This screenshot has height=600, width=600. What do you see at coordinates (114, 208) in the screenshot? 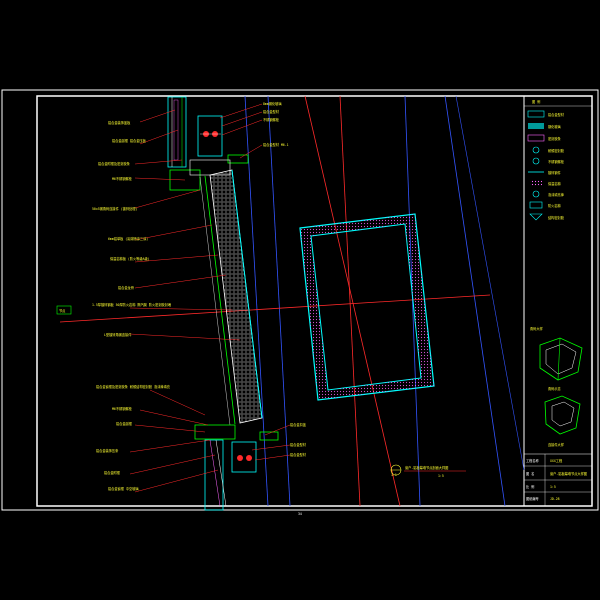
I see `svg-text: 50x5钢角码连接件 (镀锌处理)` at bounding box center [114, 208].